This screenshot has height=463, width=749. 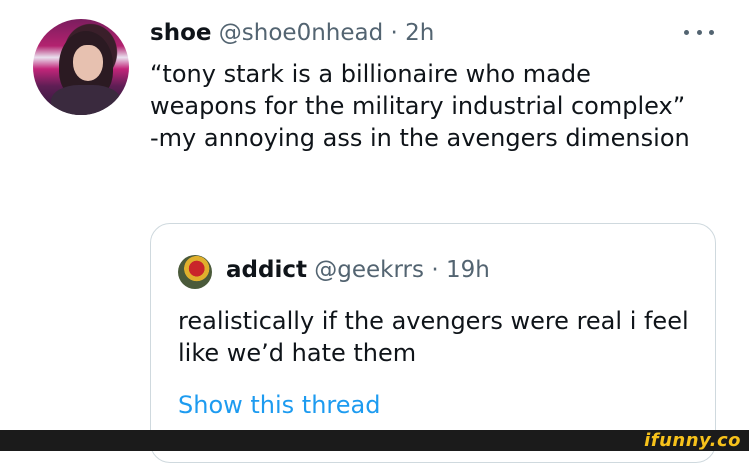 What do you see at coordinates (86, 100) in the screenshot?
I see `avatar-body` at bounding box center [86, 100].